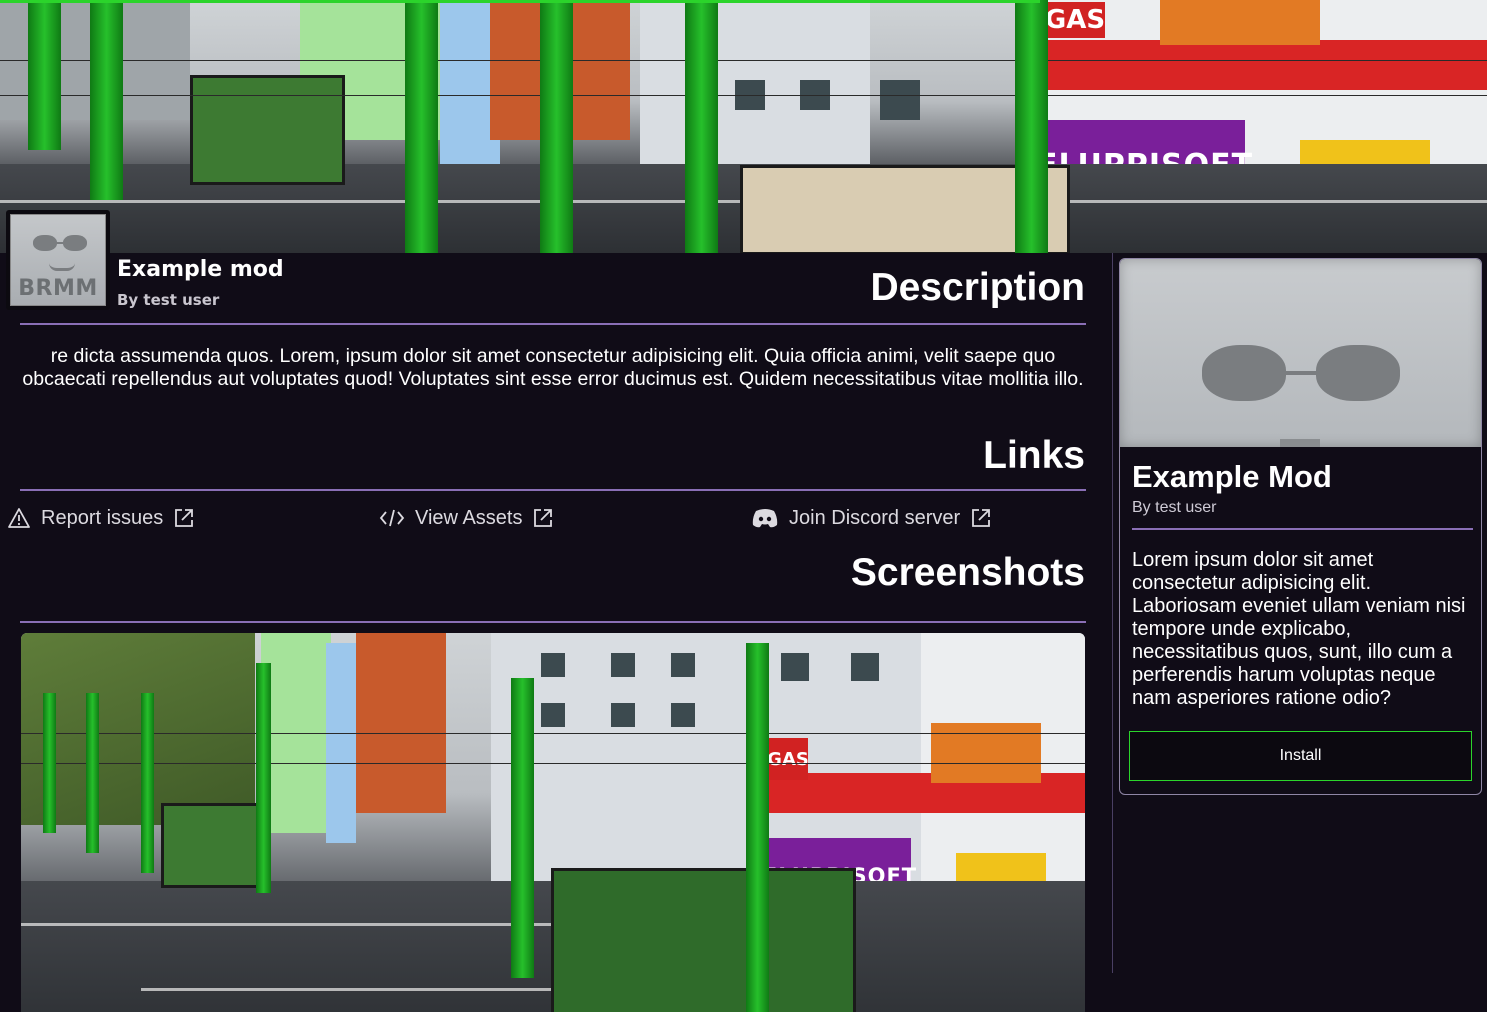  What do you see at coordinates (58, 288) in the screenshot?
I see `thumbnail-label: BRMM` at bounding box center [58, 288].